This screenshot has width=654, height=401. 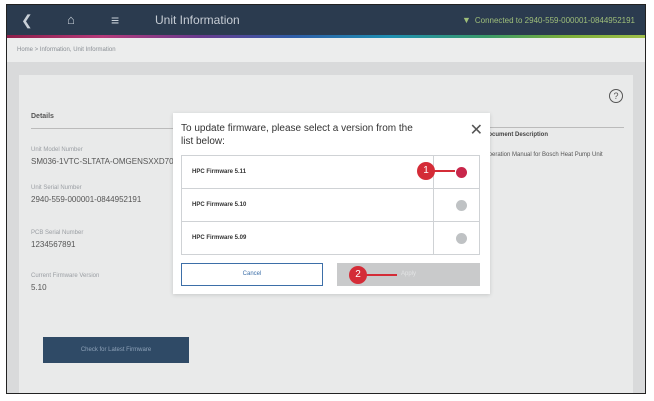 What do you see at coordinates (57, 233) in the screenshot?
I see `pcb-serial-label: PCB Serial Number` at bounding box center [57, 233].